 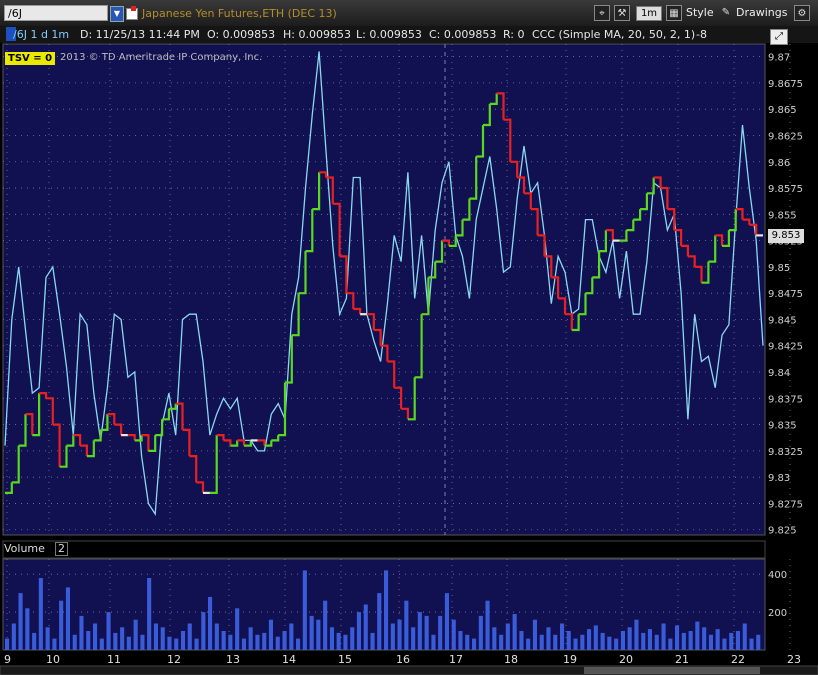 I want to click on y-axis-tick-label: 9.83, so click(x=779, y=478).